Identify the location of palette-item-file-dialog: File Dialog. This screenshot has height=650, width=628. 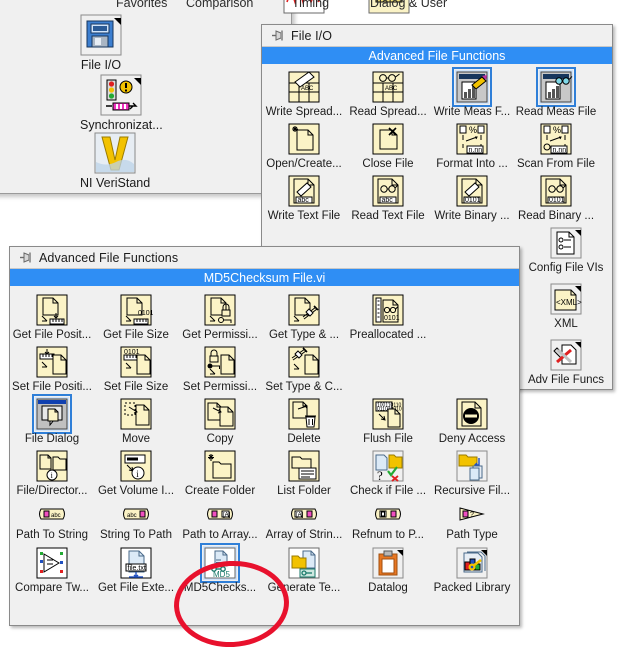
(52, 420).